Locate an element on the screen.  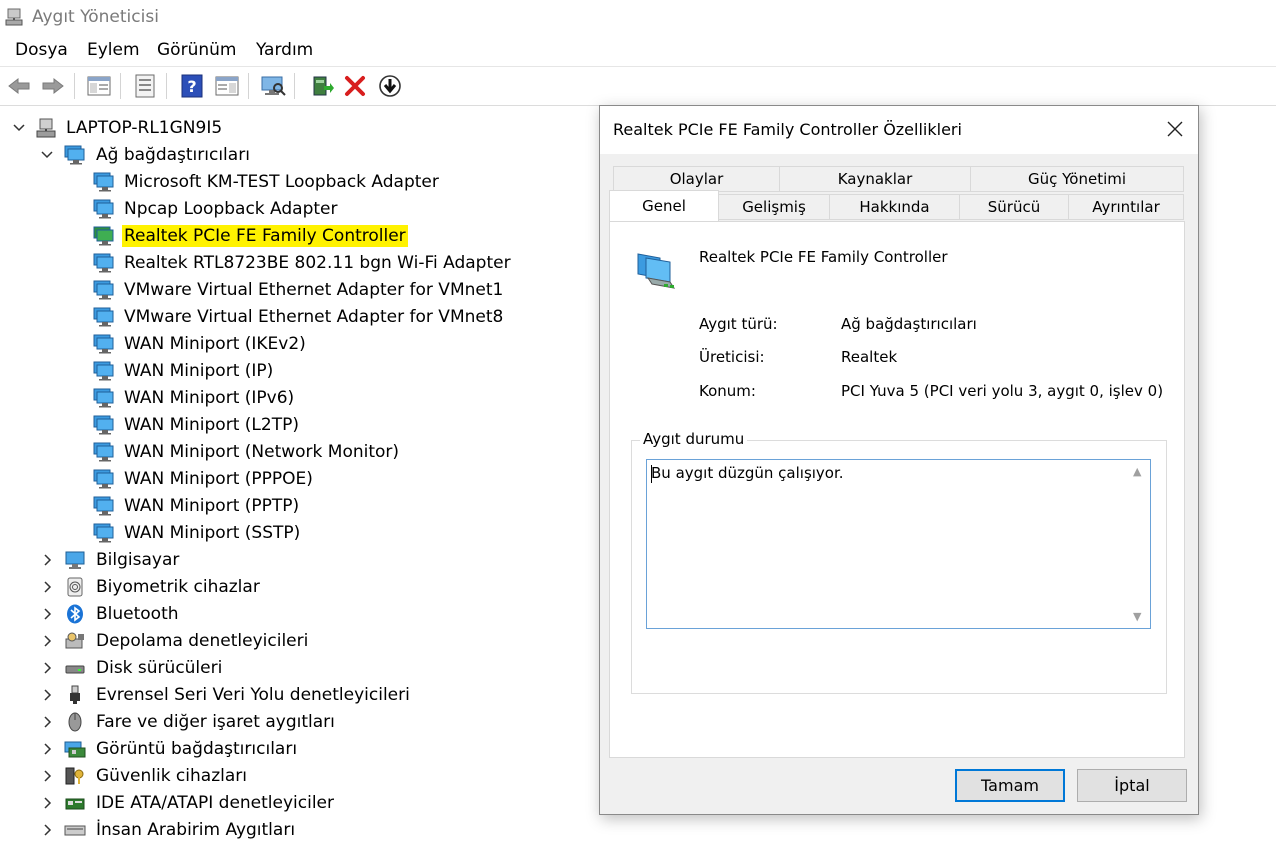
device-status-textbox: Bu aygıt düzgün çalışıyor. ▲ ▼ is located at coordinates (898, 544).